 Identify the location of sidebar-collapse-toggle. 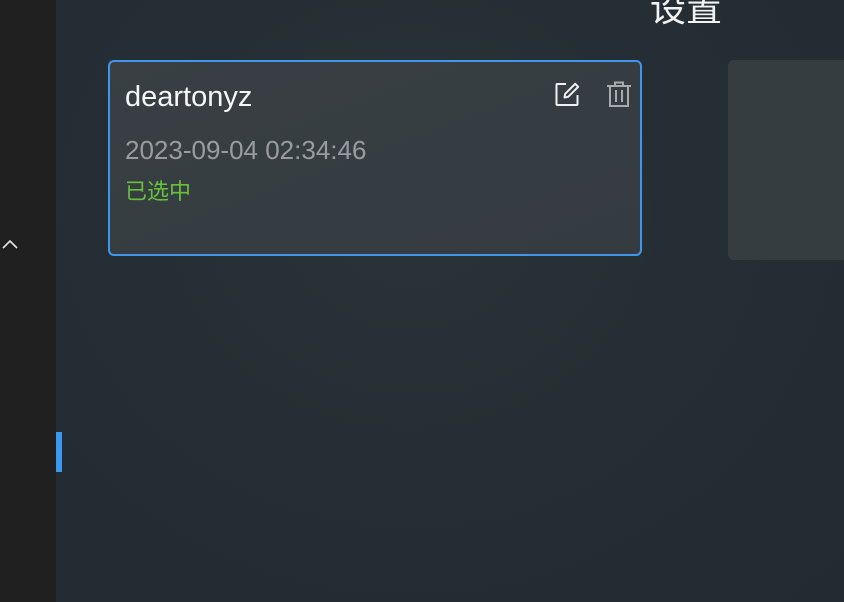
(10, 243).